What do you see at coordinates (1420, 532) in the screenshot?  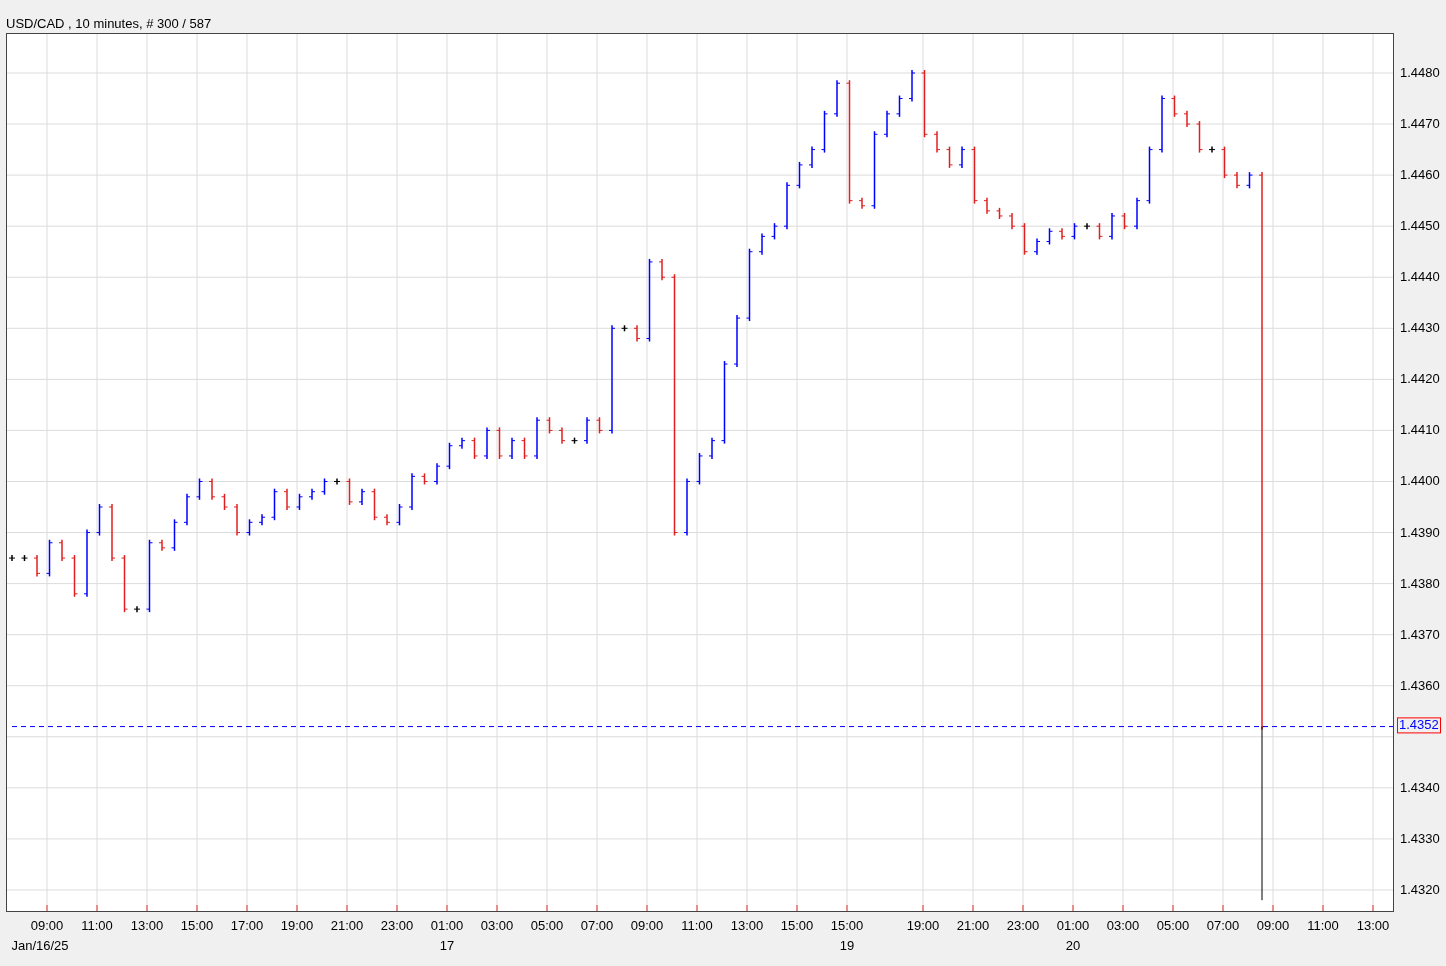 I see `y-axis-label: 1.4390` at bounding box center [1420, 532].